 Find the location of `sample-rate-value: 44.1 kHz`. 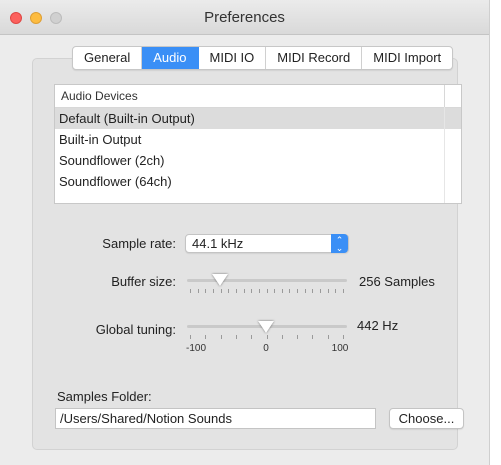

sample-rate-value: 44.1 kHz is located at coordinates (218, 243).